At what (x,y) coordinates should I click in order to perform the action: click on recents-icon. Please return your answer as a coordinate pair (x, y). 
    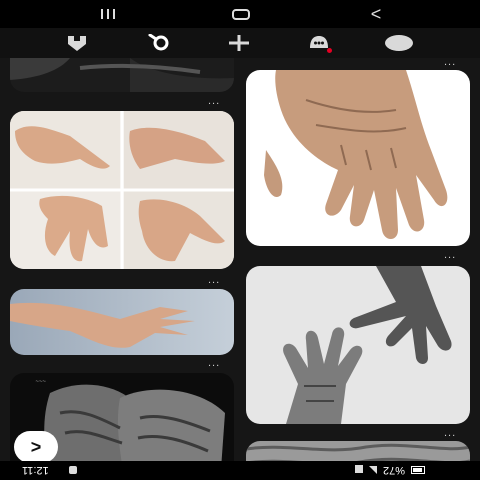
    Looking at the image, I should click on (108, 14).